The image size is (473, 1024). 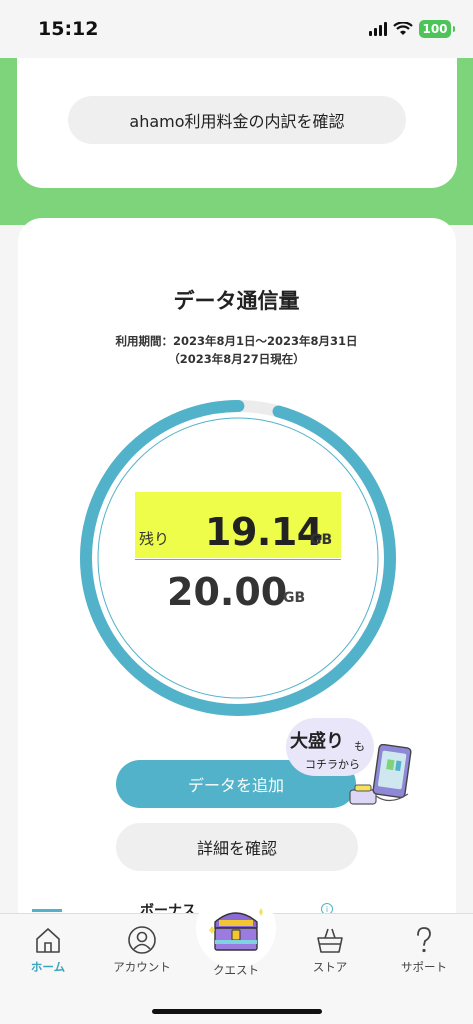 I want to click on status-time: 15:12, so click(x=68, y=29).